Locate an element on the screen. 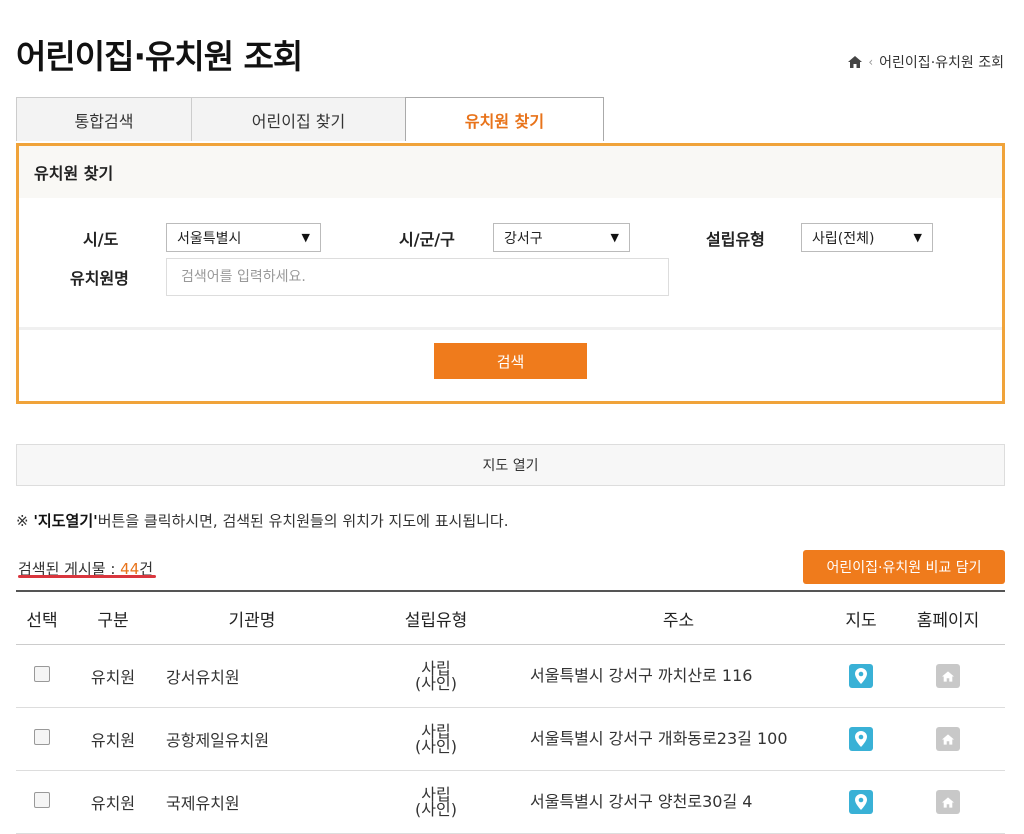 The width and height of the screenshot is (1024, 834). column-header-homepage: 홈페이지 is located at coordinates (948, 617).